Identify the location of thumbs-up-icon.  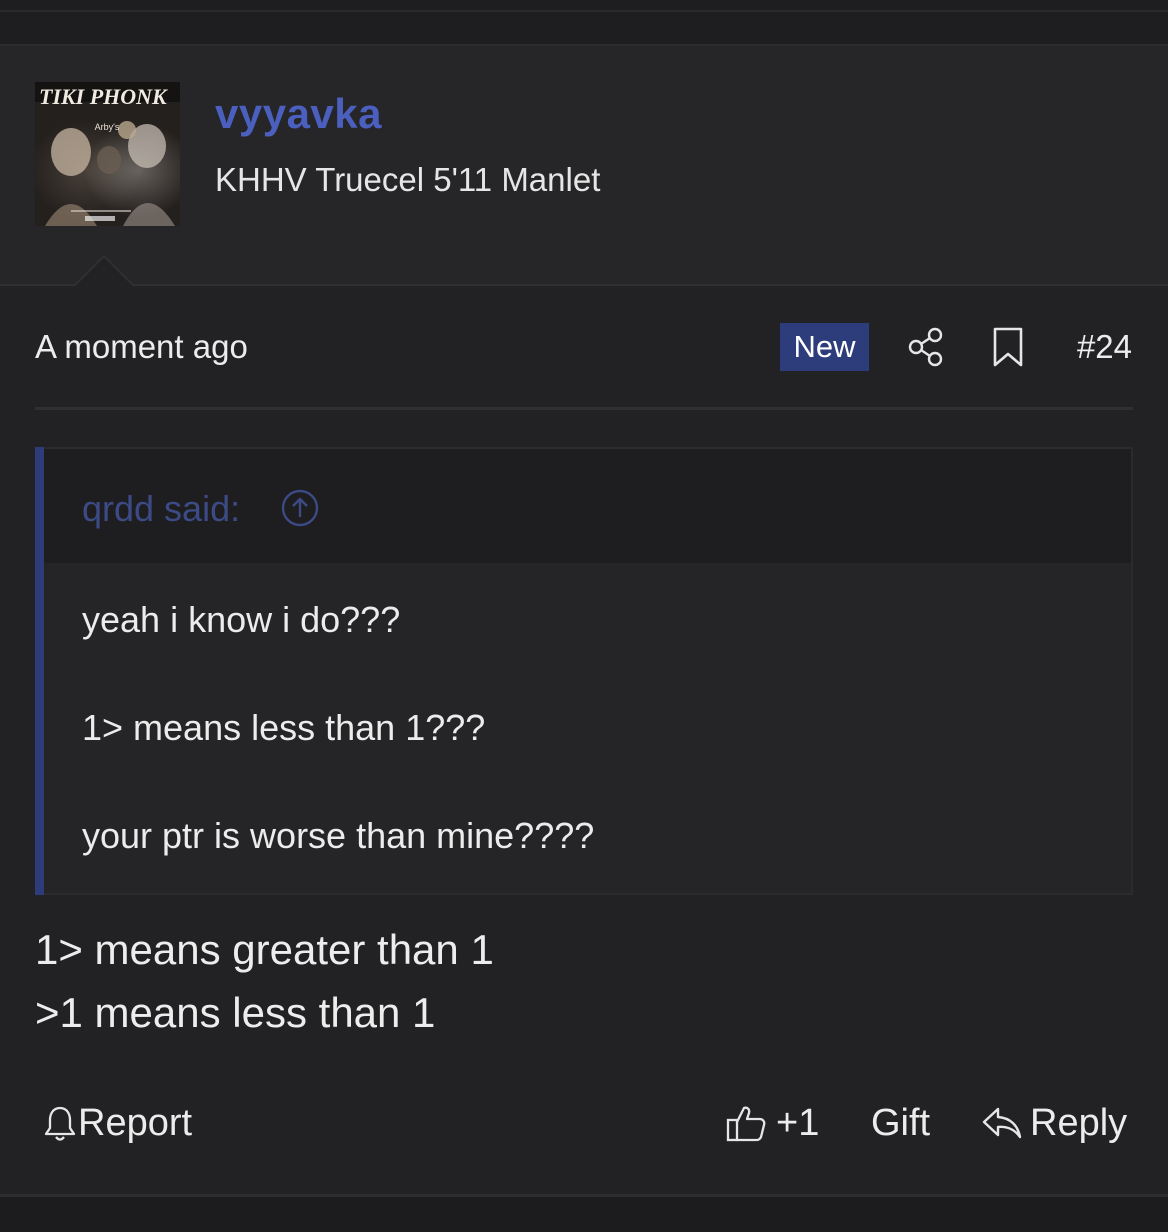
(746, 1124).